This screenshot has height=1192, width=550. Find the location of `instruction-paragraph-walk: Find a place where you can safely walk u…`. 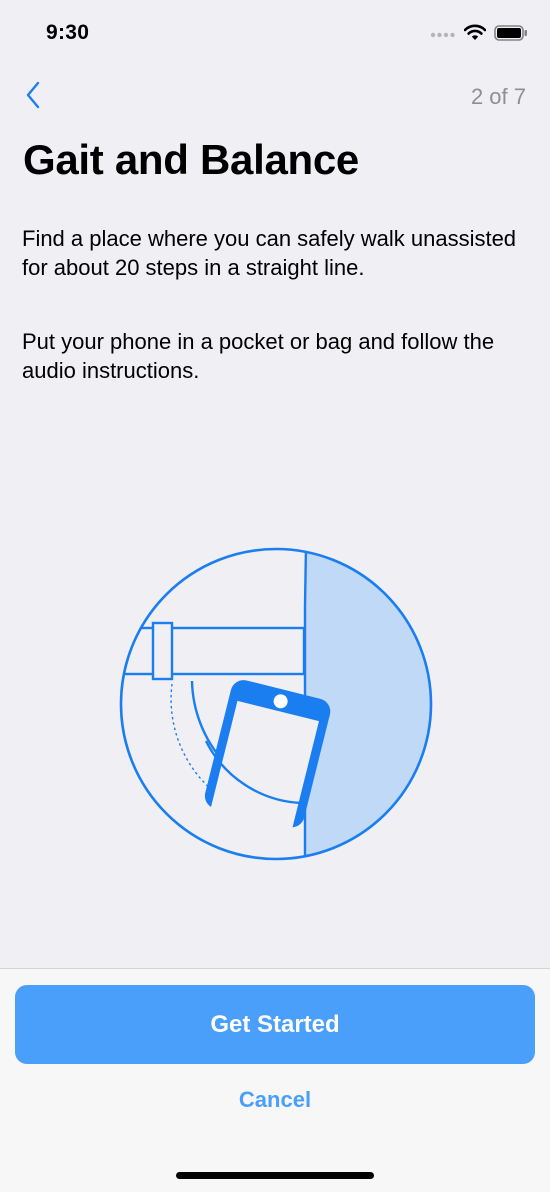

instruction-paragraph-walk: Find a place where you can safely walk u… is located at coordinates (269, 253).